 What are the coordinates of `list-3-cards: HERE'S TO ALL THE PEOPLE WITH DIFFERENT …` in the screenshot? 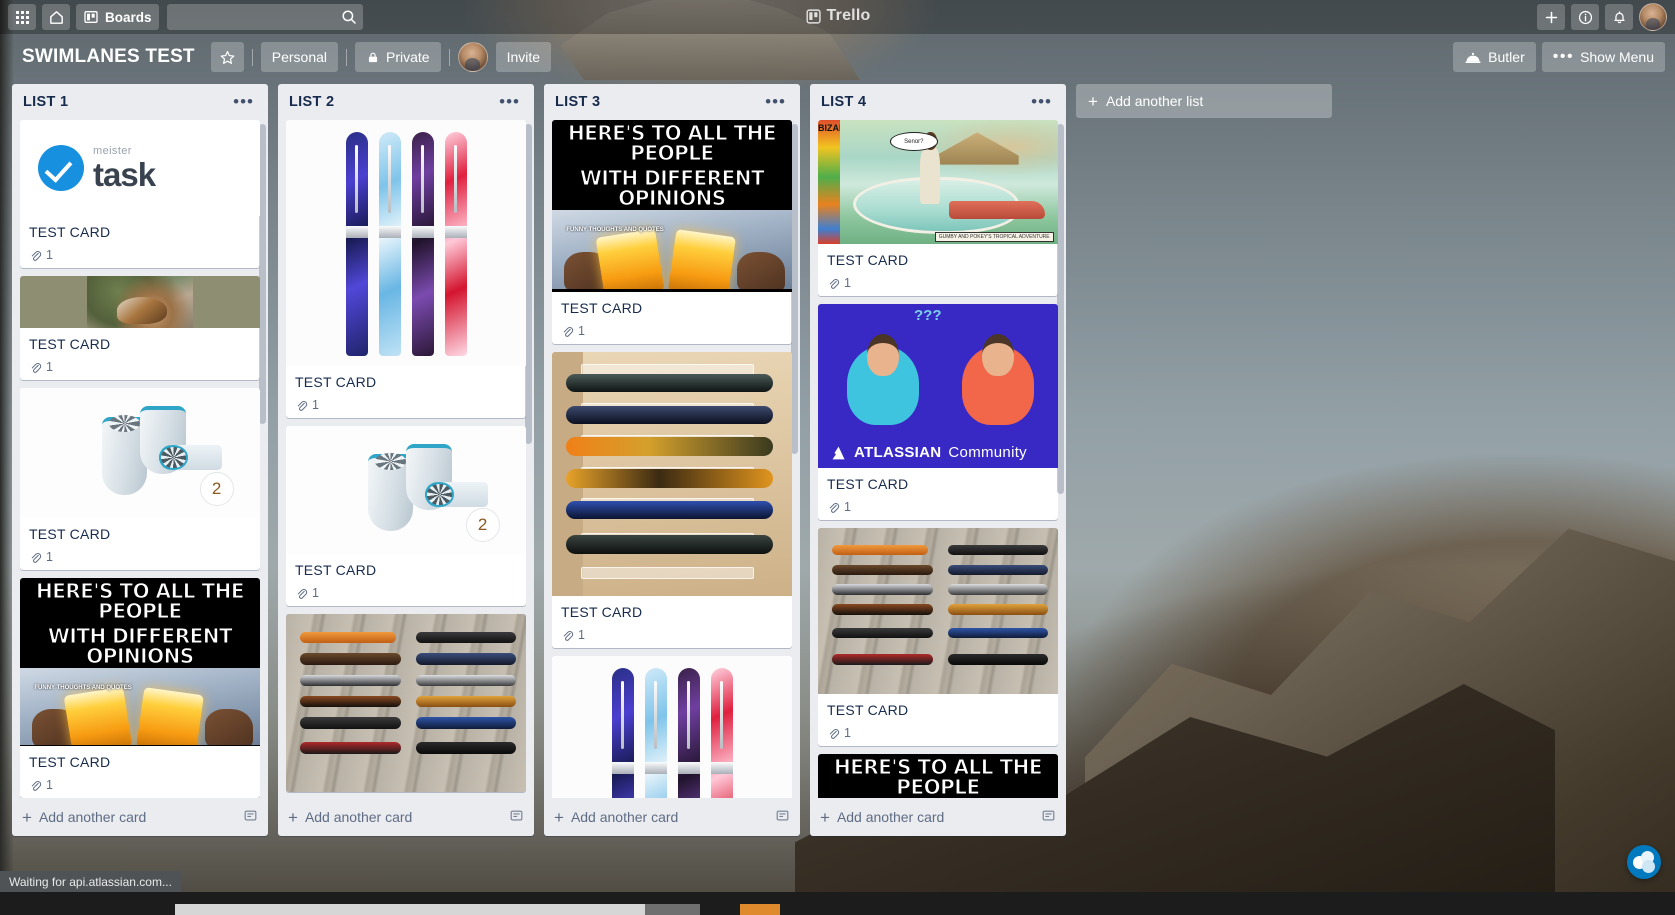 It's located at (672, 459).